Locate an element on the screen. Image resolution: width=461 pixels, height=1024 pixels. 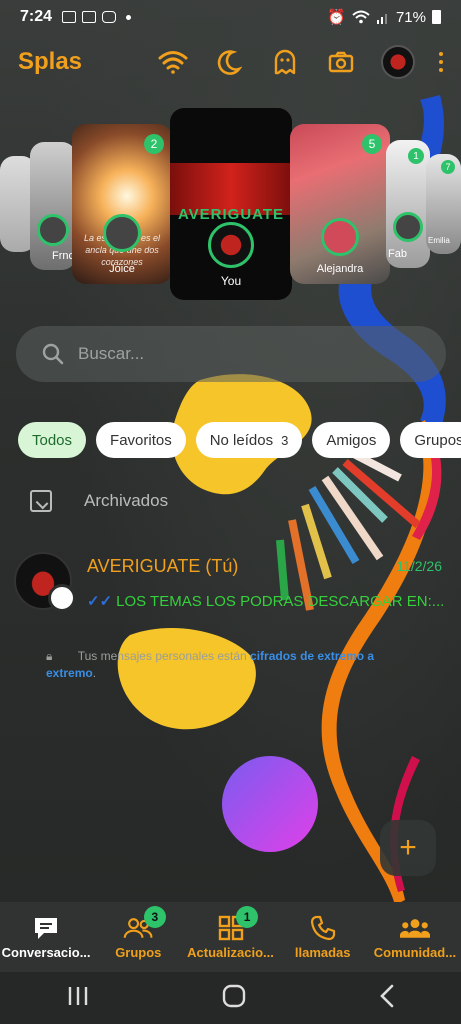
chip-label: Todos is located at coordinates (52, 440).